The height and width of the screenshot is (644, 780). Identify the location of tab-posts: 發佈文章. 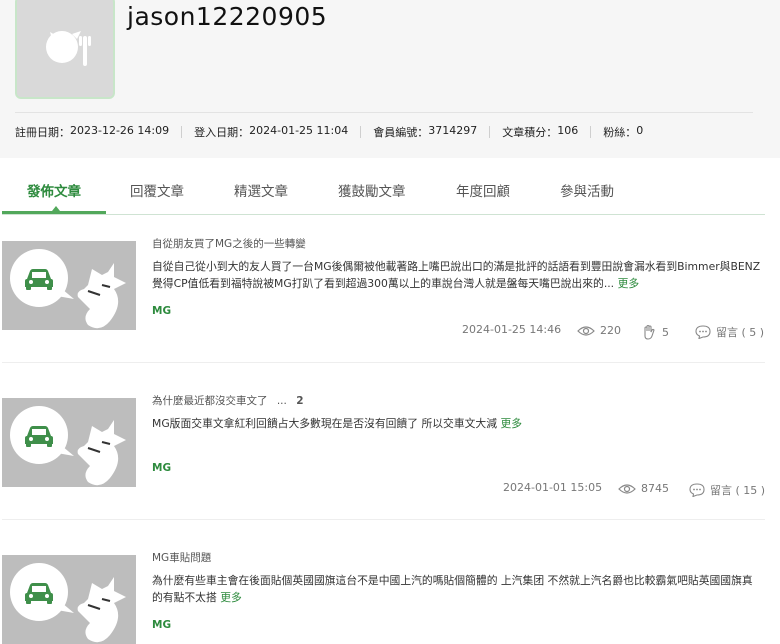
(54, 190).